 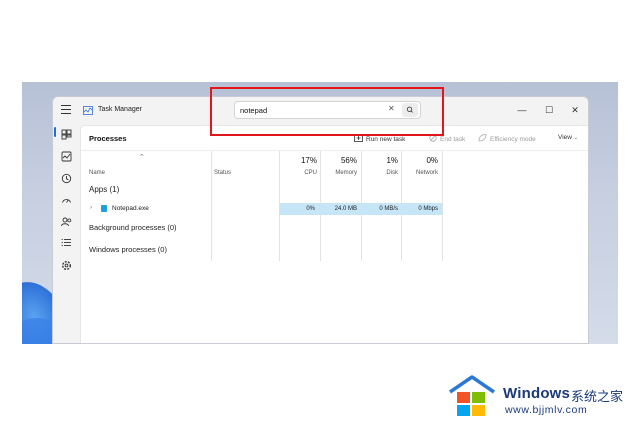 I want to click on network-total: 0%, so click(x=432, y=160).